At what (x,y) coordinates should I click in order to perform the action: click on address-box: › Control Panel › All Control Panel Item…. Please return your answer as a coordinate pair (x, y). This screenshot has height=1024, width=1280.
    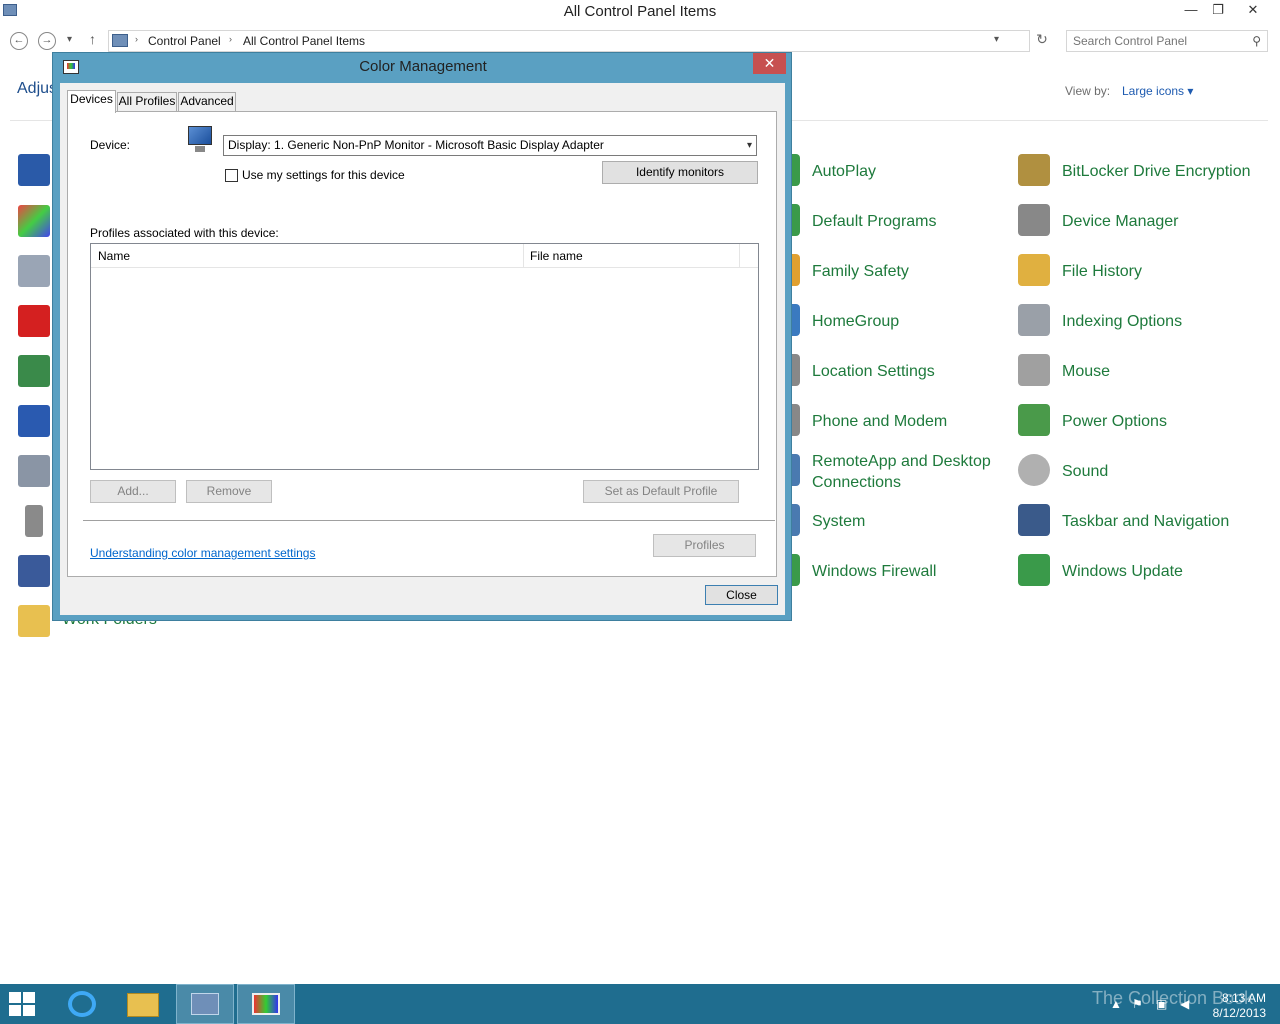
    Looking at the image, I should click on (569, 41).